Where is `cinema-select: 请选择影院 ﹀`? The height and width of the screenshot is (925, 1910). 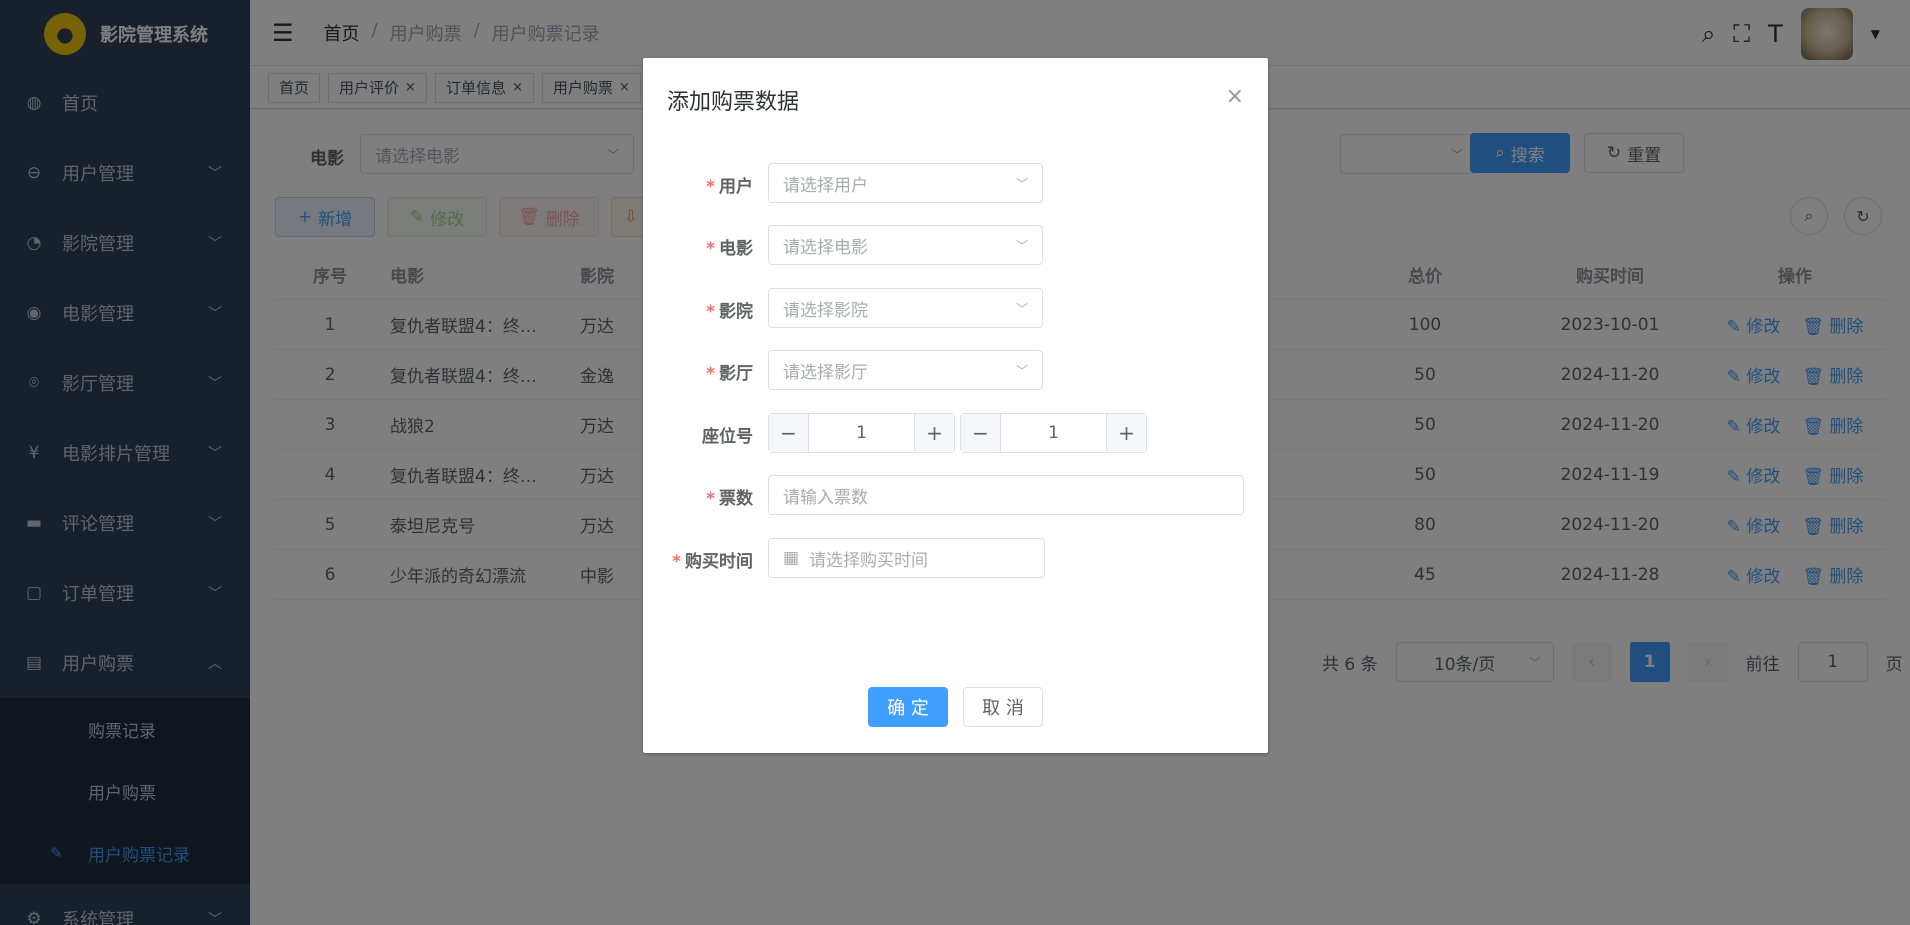 cinema-select: 请选择影院 ﹀ is located at coordinates (905, 308).